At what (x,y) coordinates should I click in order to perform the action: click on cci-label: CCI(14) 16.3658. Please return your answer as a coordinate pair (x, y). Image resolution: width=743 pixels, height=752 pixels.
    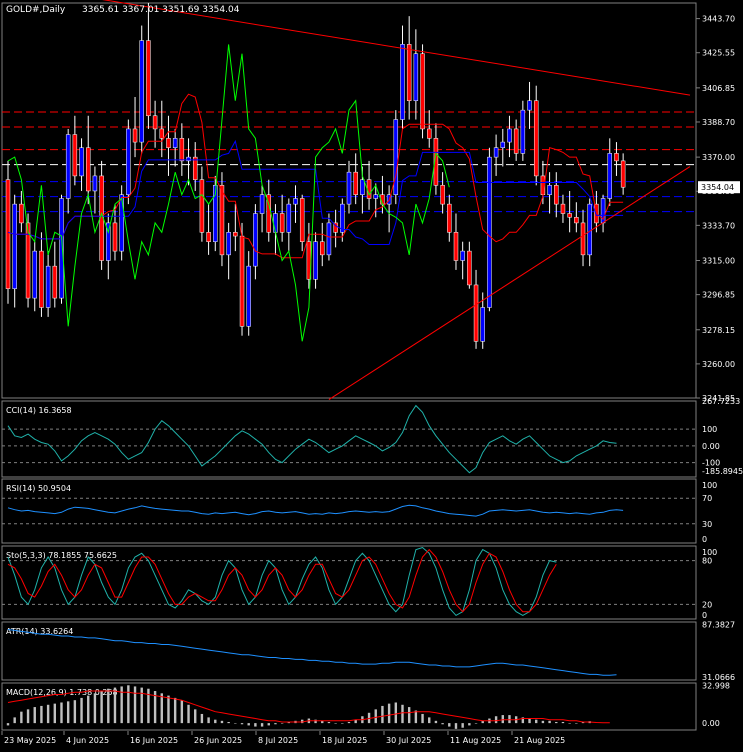
    Looking at the image, I should click on (39, 410).